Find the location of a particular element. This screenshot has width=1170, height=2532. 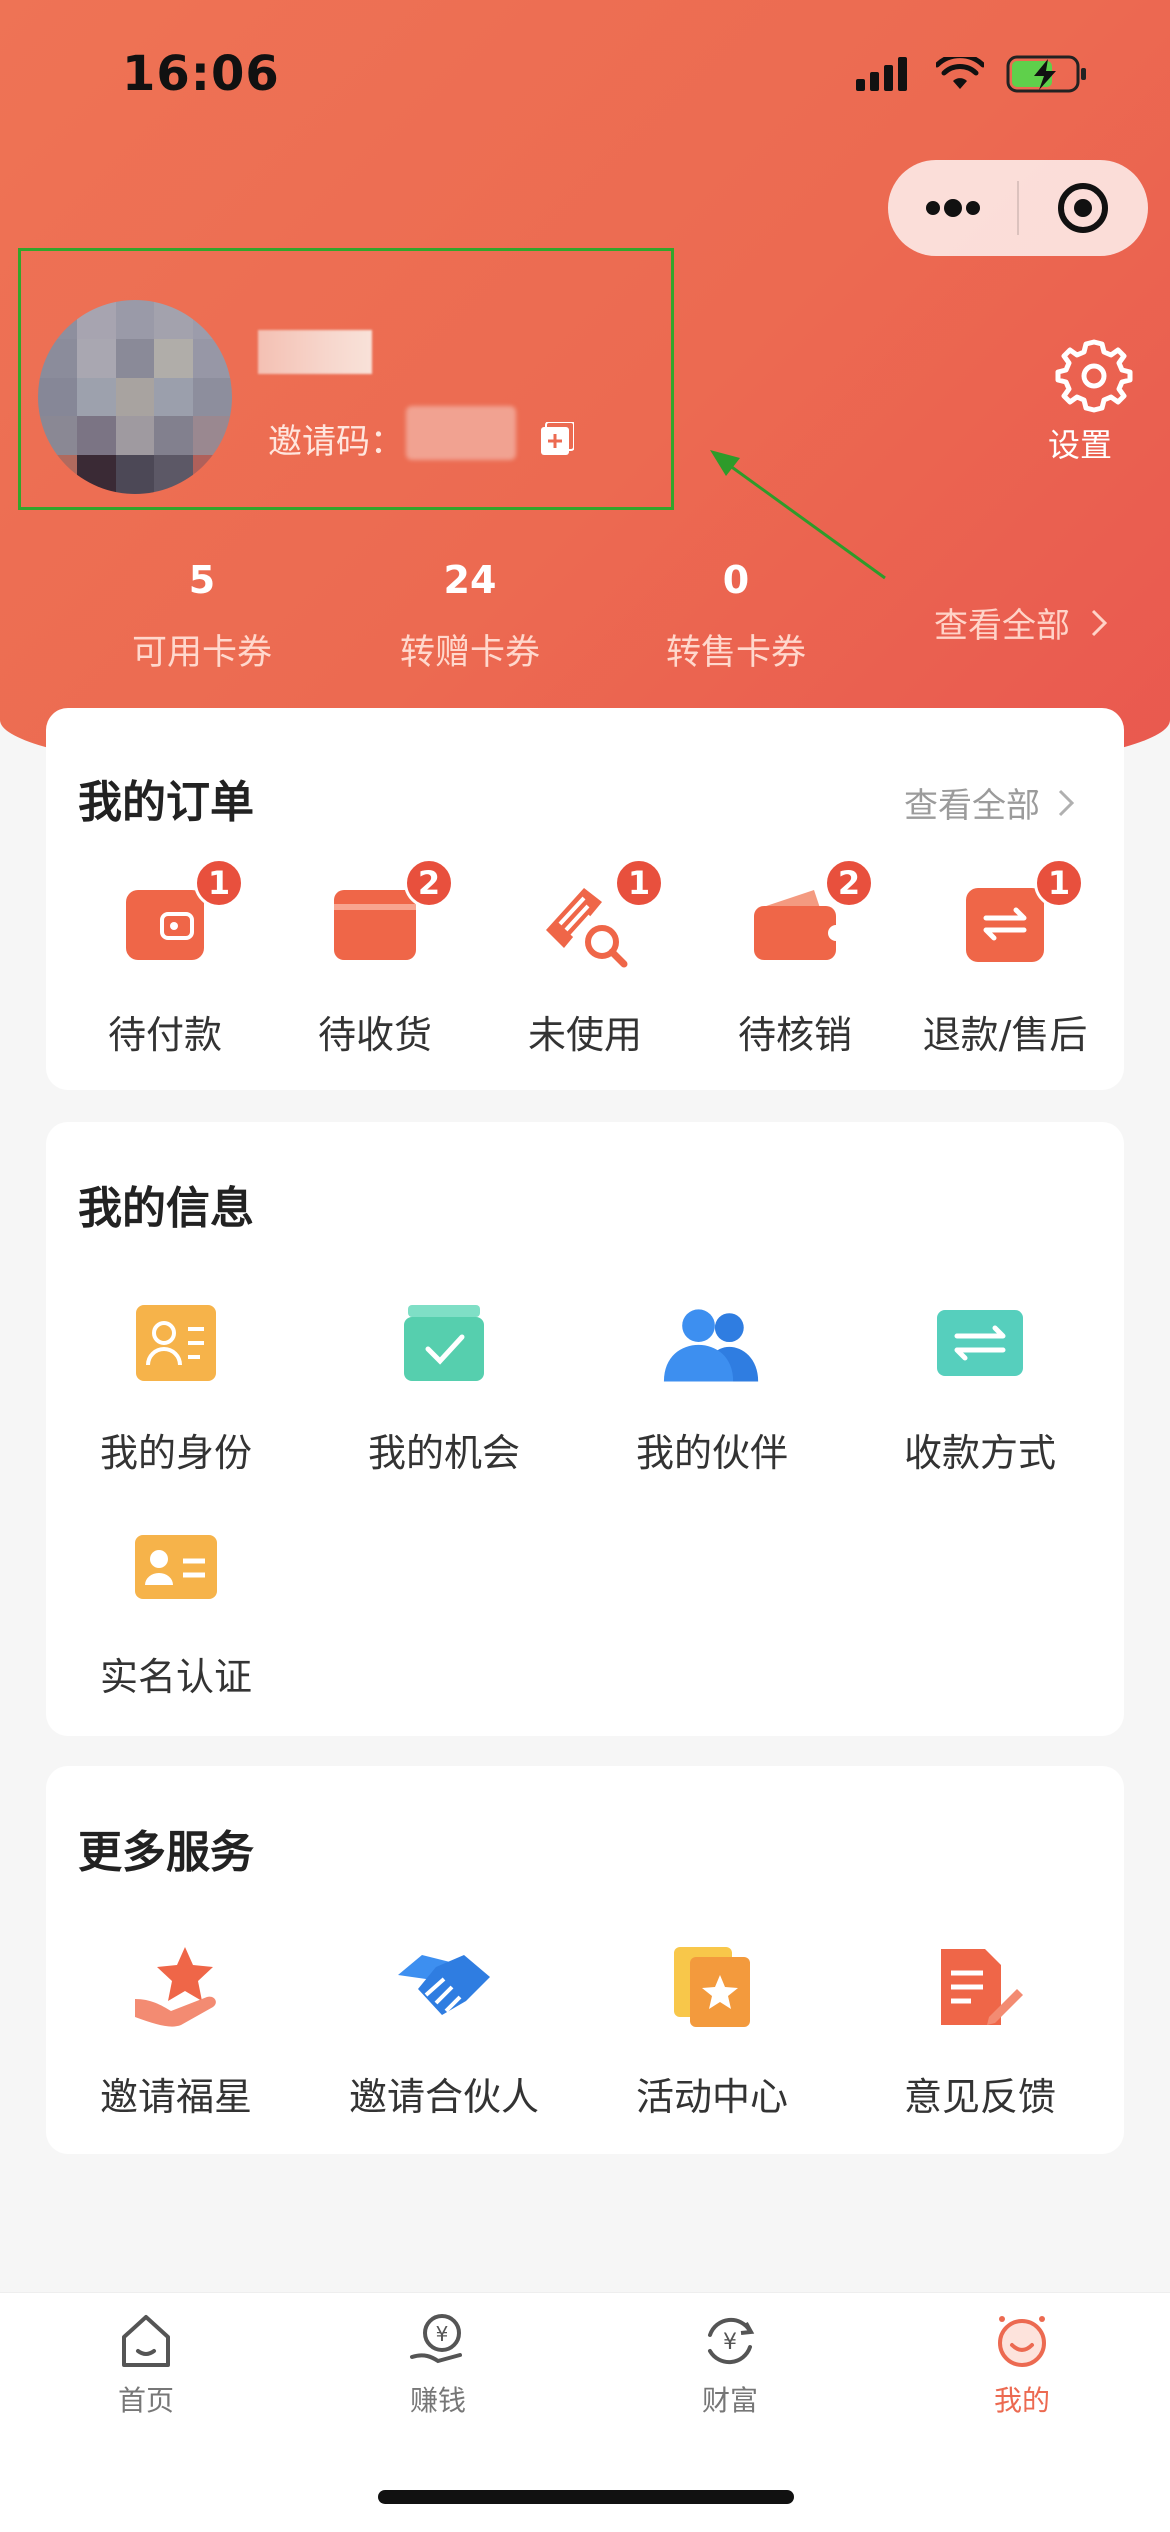

ticket-search-icon: 1 is located at coordinates (602, 913).